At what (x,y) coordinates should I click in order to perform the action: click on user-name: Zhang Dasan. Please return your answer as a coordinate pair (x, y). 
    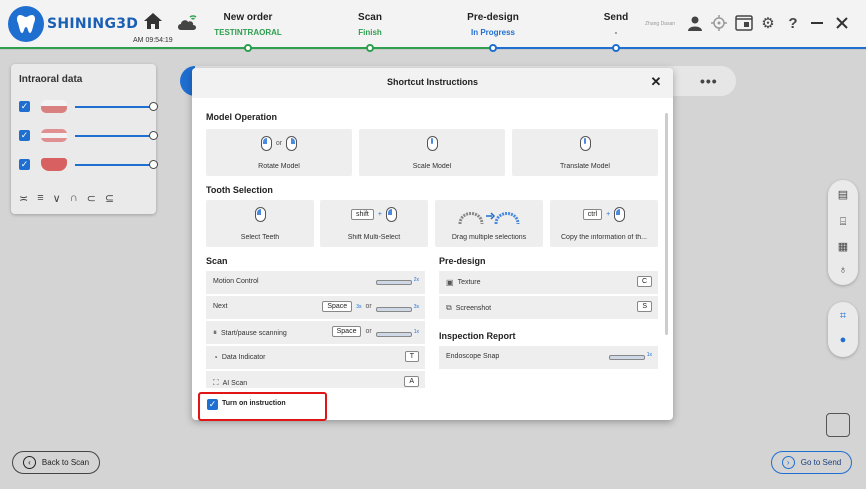
    Looking at the image, I should click on (660, 24).